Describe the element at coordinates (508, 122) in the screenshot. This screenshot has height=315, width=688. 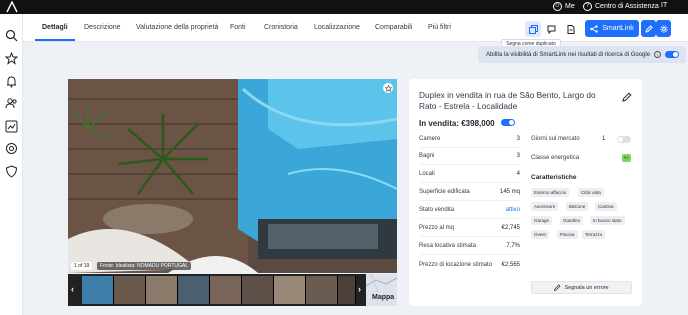
I see `listing-status-toggle` at that location.